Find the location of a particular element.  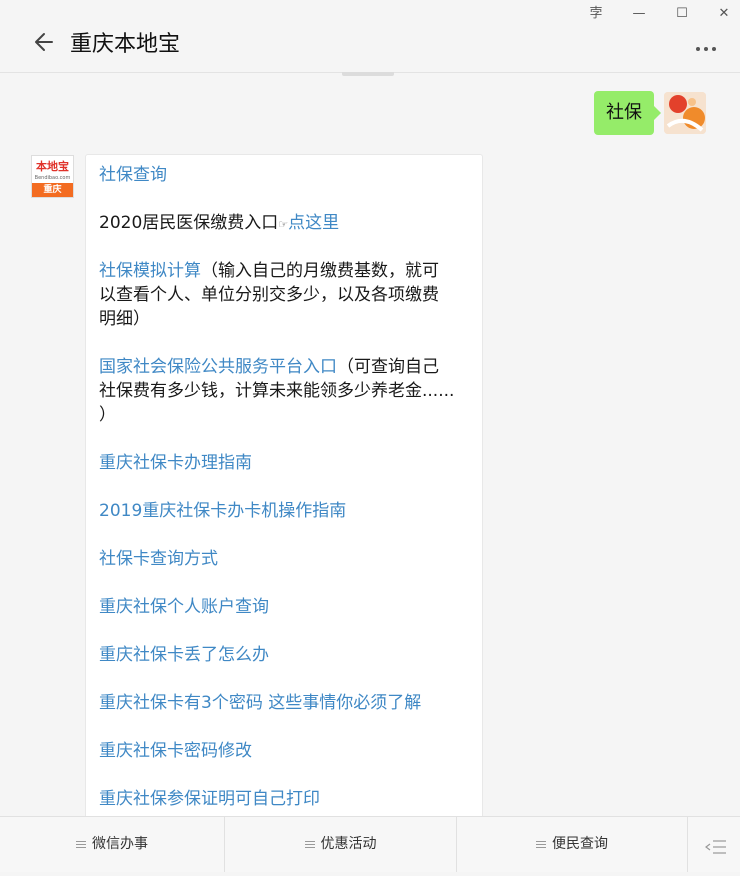

maximize-icon: ☐ is located at coordinates (682, 14).